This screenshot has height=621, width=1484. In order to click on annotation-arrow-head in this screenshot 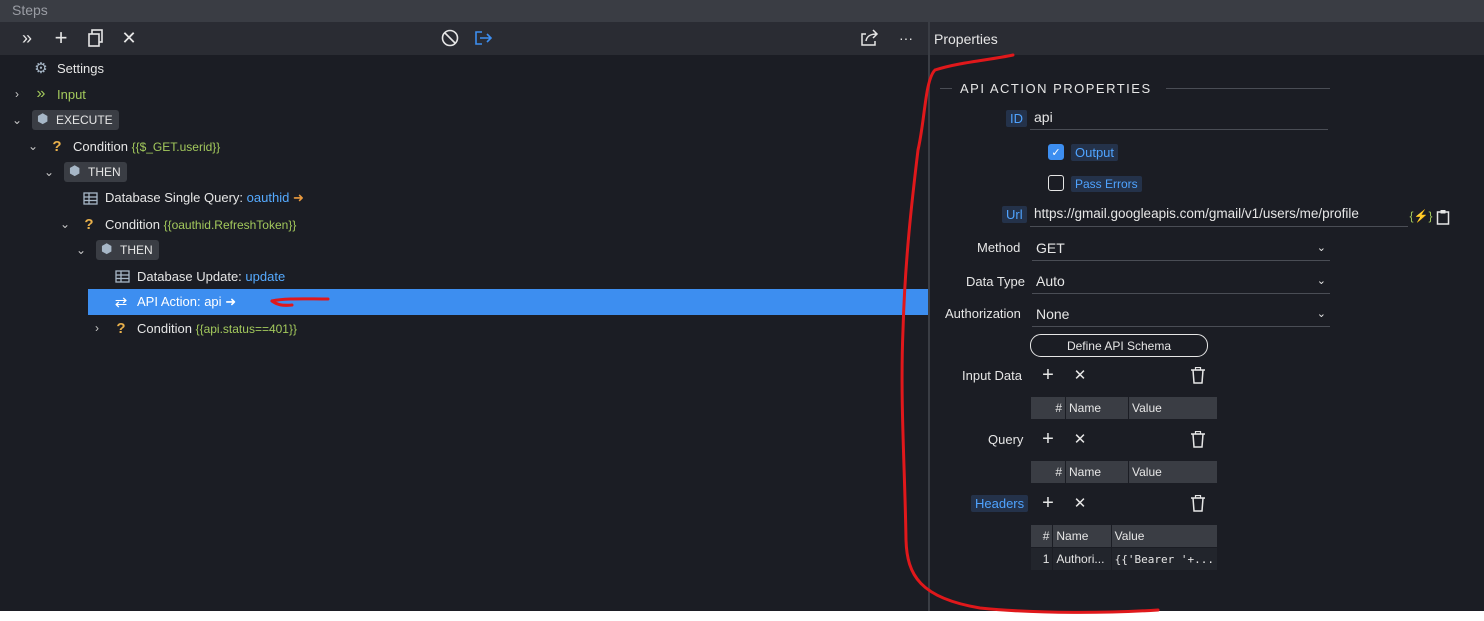, I will do `click(282, 303)`.